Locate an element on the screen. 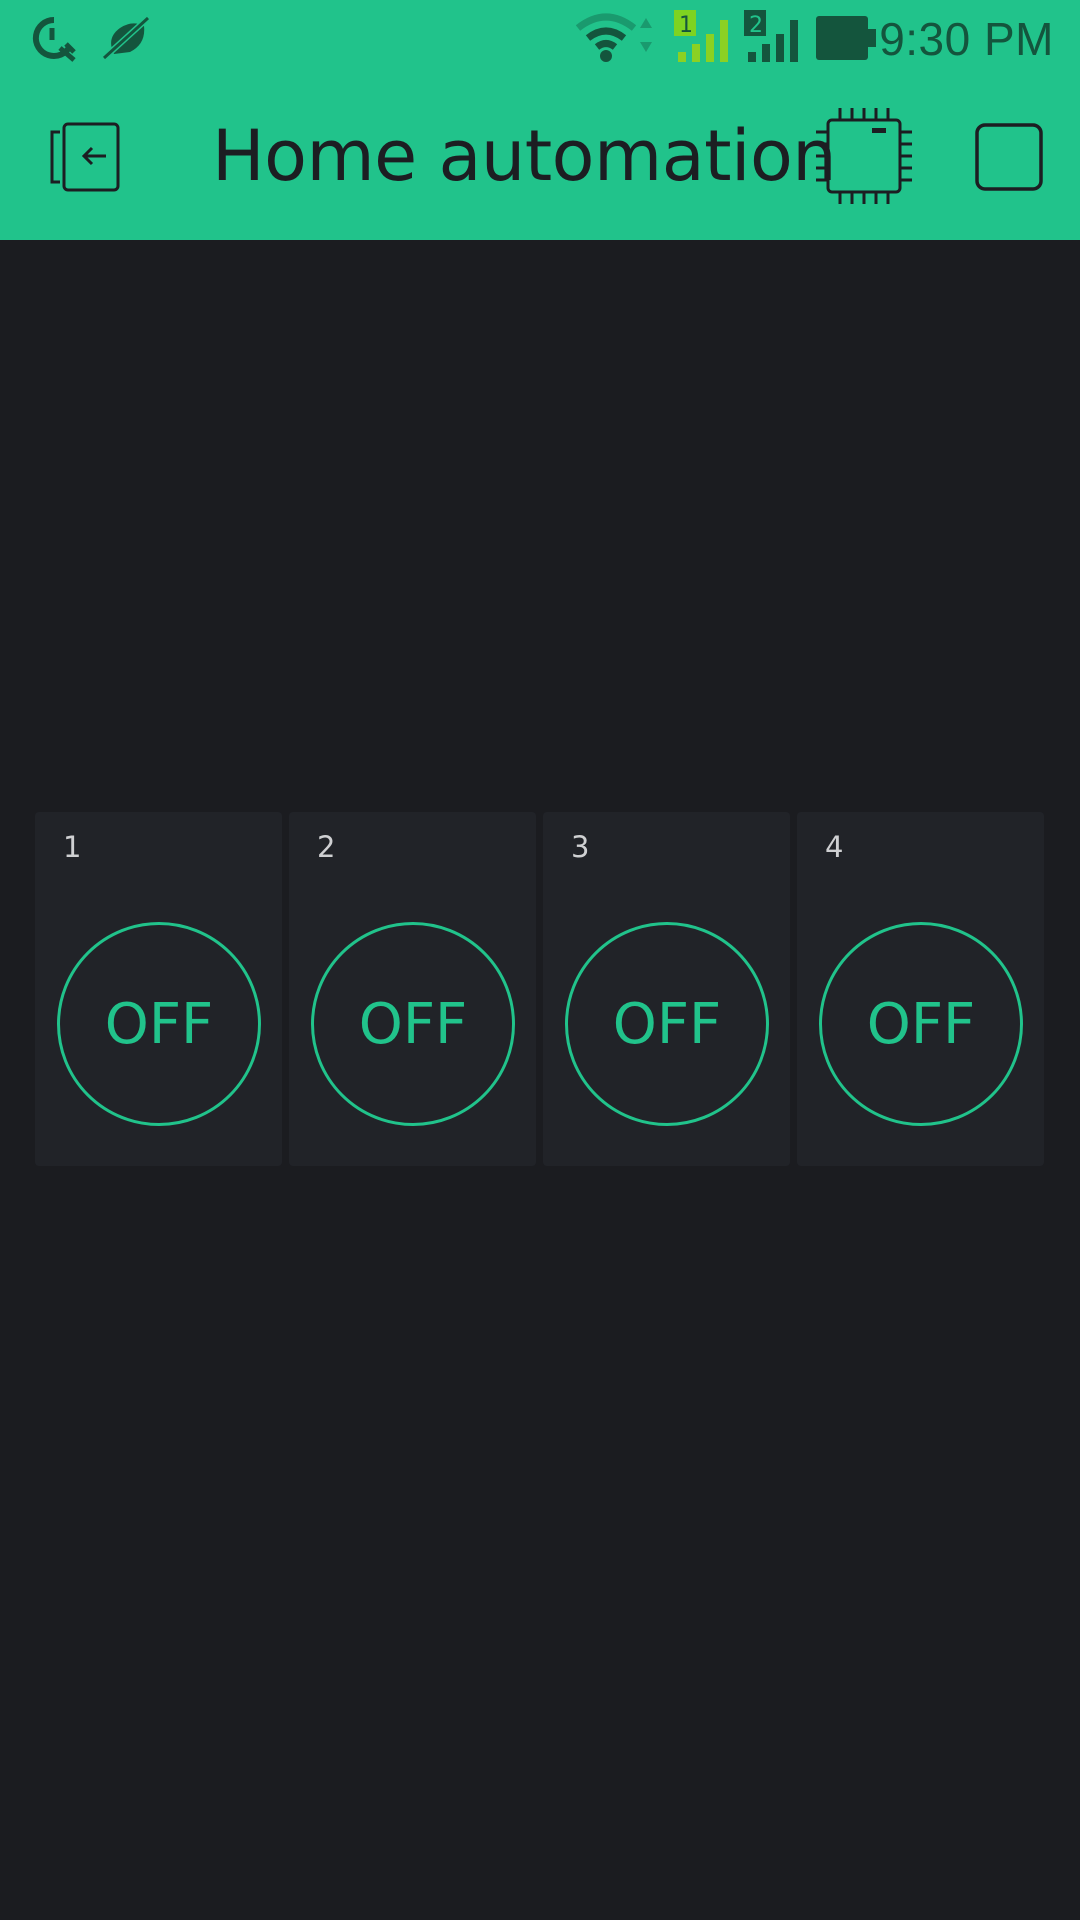  device-chip-icon is located at coordinates (864, 158).